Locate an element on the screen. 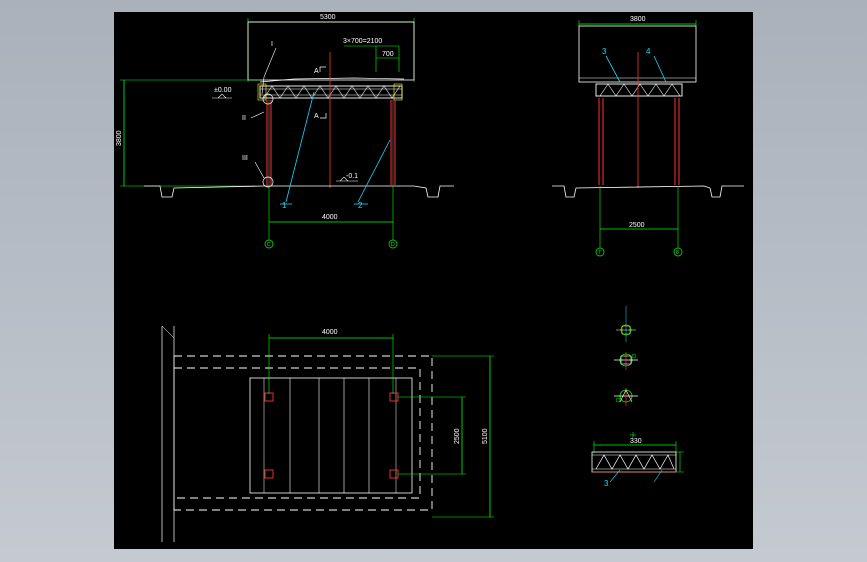  detail-symbols is located at coordinates (626, 356).